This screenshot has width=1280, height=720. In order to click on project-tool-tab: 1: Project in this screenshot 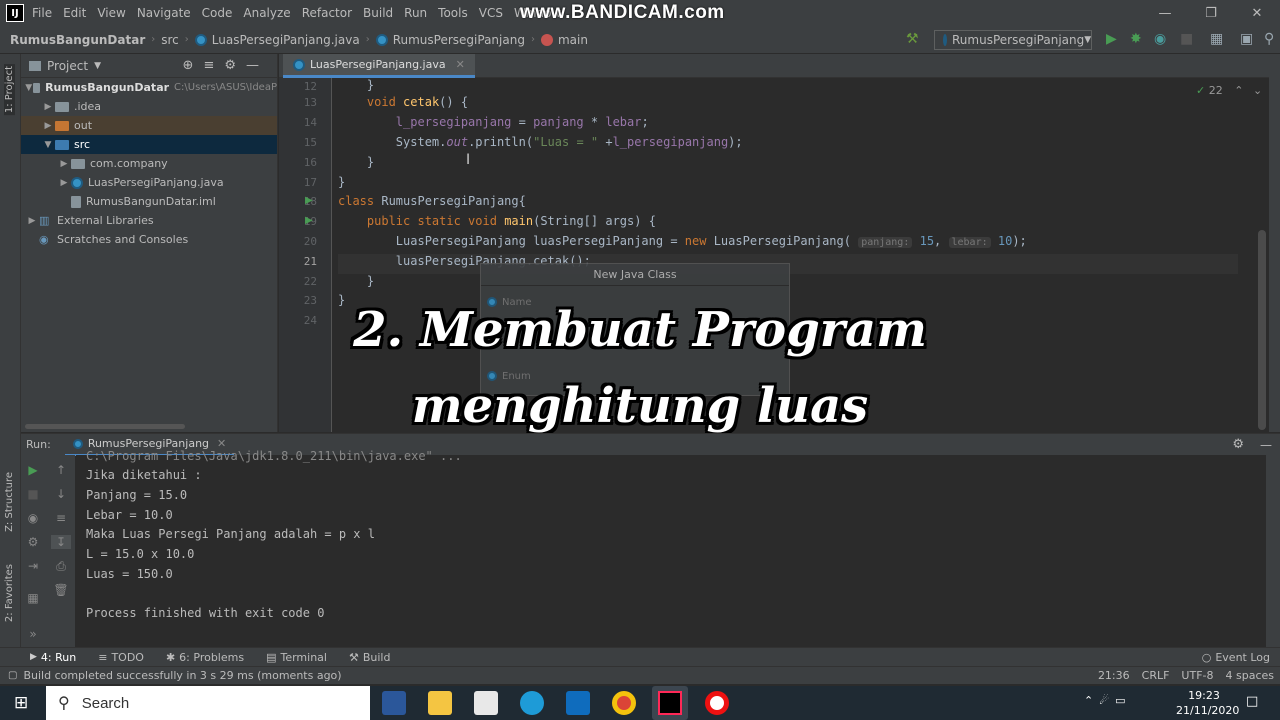, I will do `click(9, 90)`.